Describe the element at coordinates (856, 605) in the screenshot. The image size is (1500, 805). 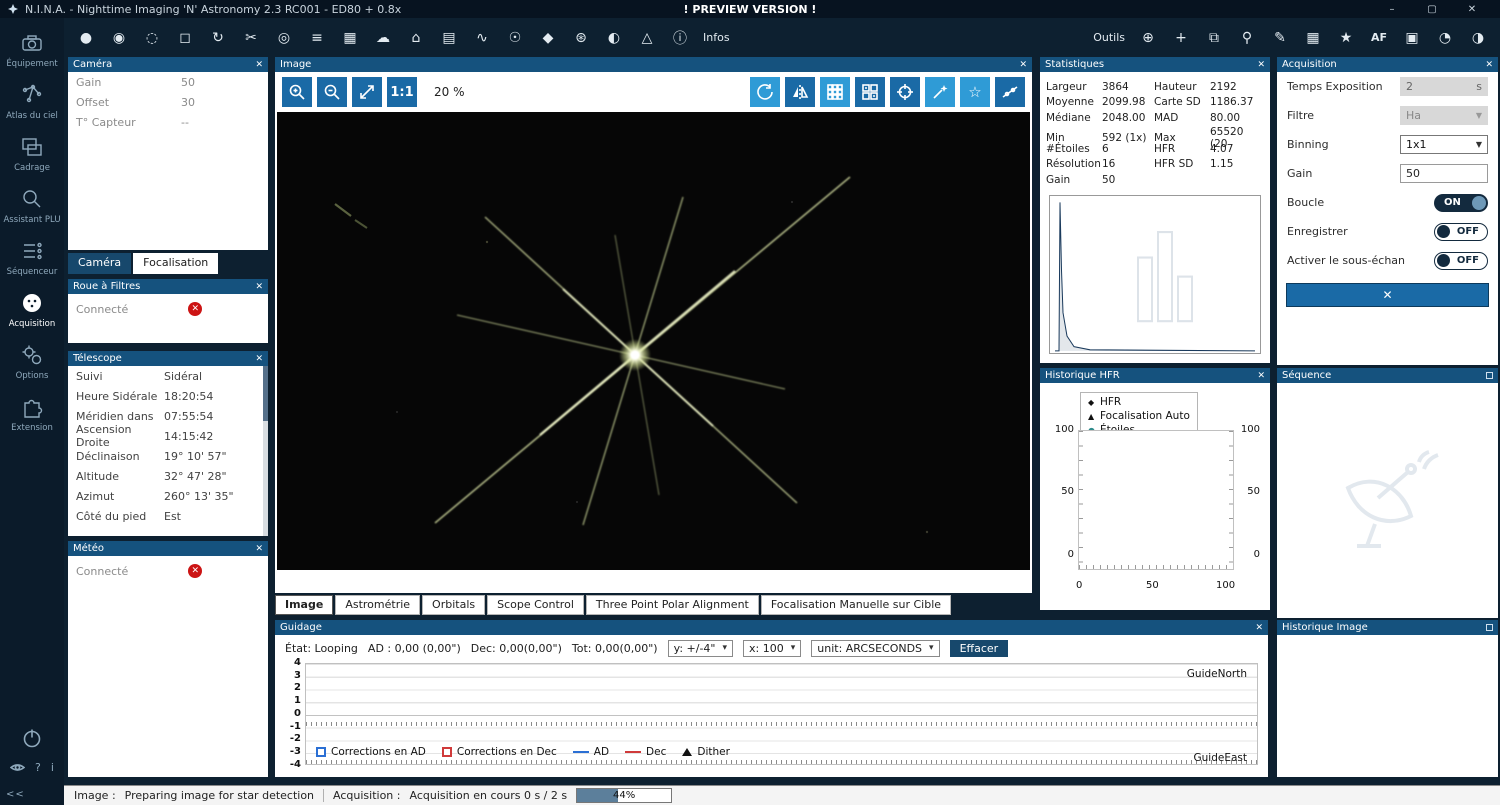
I see `tab-focalisation-manuelle: Focalisation Manuelle sur Cible` at that location.